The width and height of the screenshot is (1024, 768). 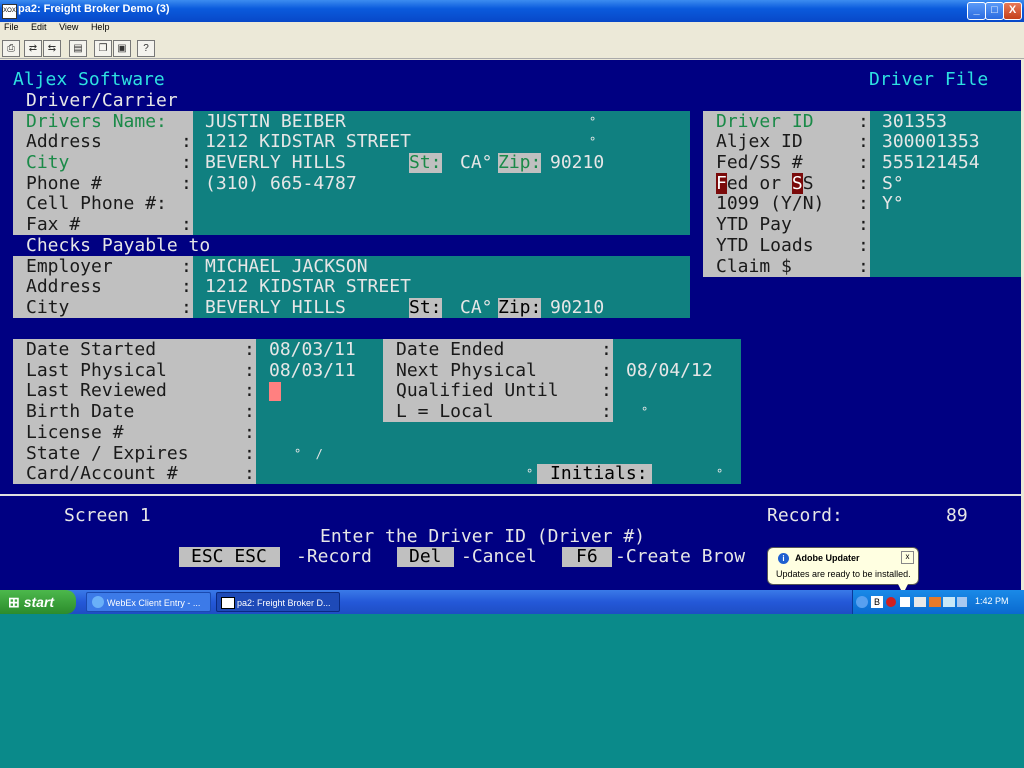 I want to click on city-label: City, so click(x=48, y=162).